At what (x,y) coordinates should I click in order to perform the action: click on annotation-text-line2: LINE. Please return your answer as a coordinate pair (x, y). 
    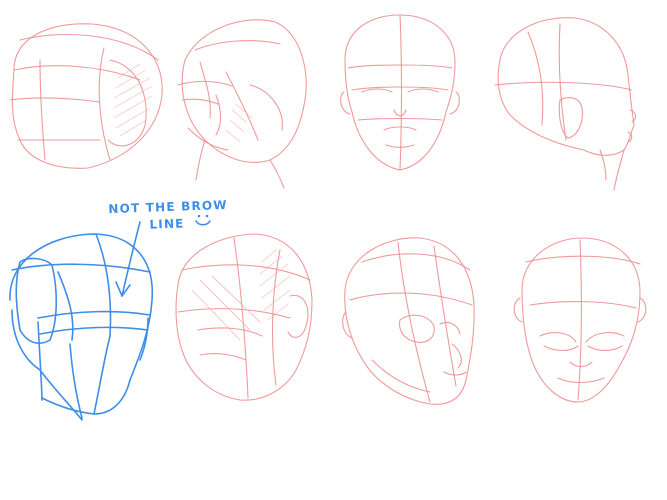
    Looking at the image, I should click on (167, 224).